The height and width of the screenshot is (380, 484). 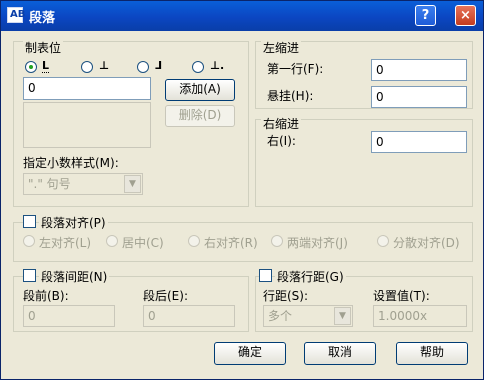 I want to click on add-button: 添加(A), so click(x=200, y=90).